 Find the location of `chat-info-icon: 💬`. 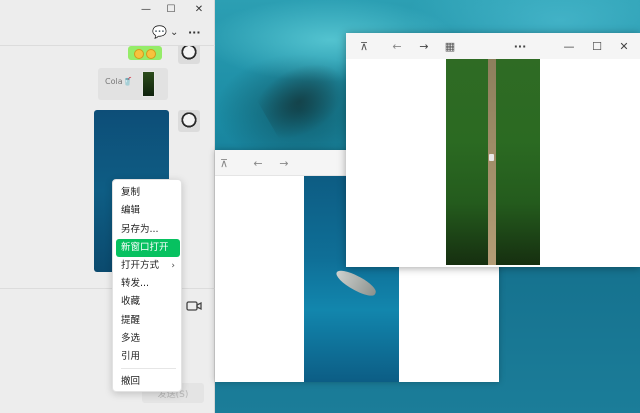

chat-info-icon: 💬 is located at coordinates (159, 32).